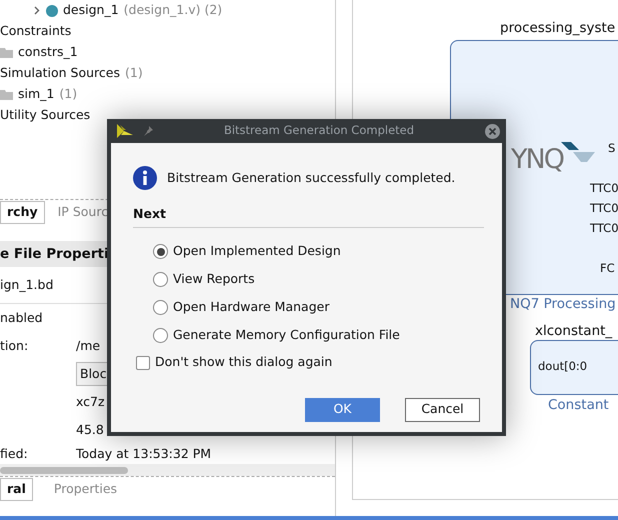 Image resolution: width=618 pixels, height=520 pixels. What do you see at coordinates (91, 10) in the screenshot?
I see `tree-label: design_1` at bounding box center [91, 10].